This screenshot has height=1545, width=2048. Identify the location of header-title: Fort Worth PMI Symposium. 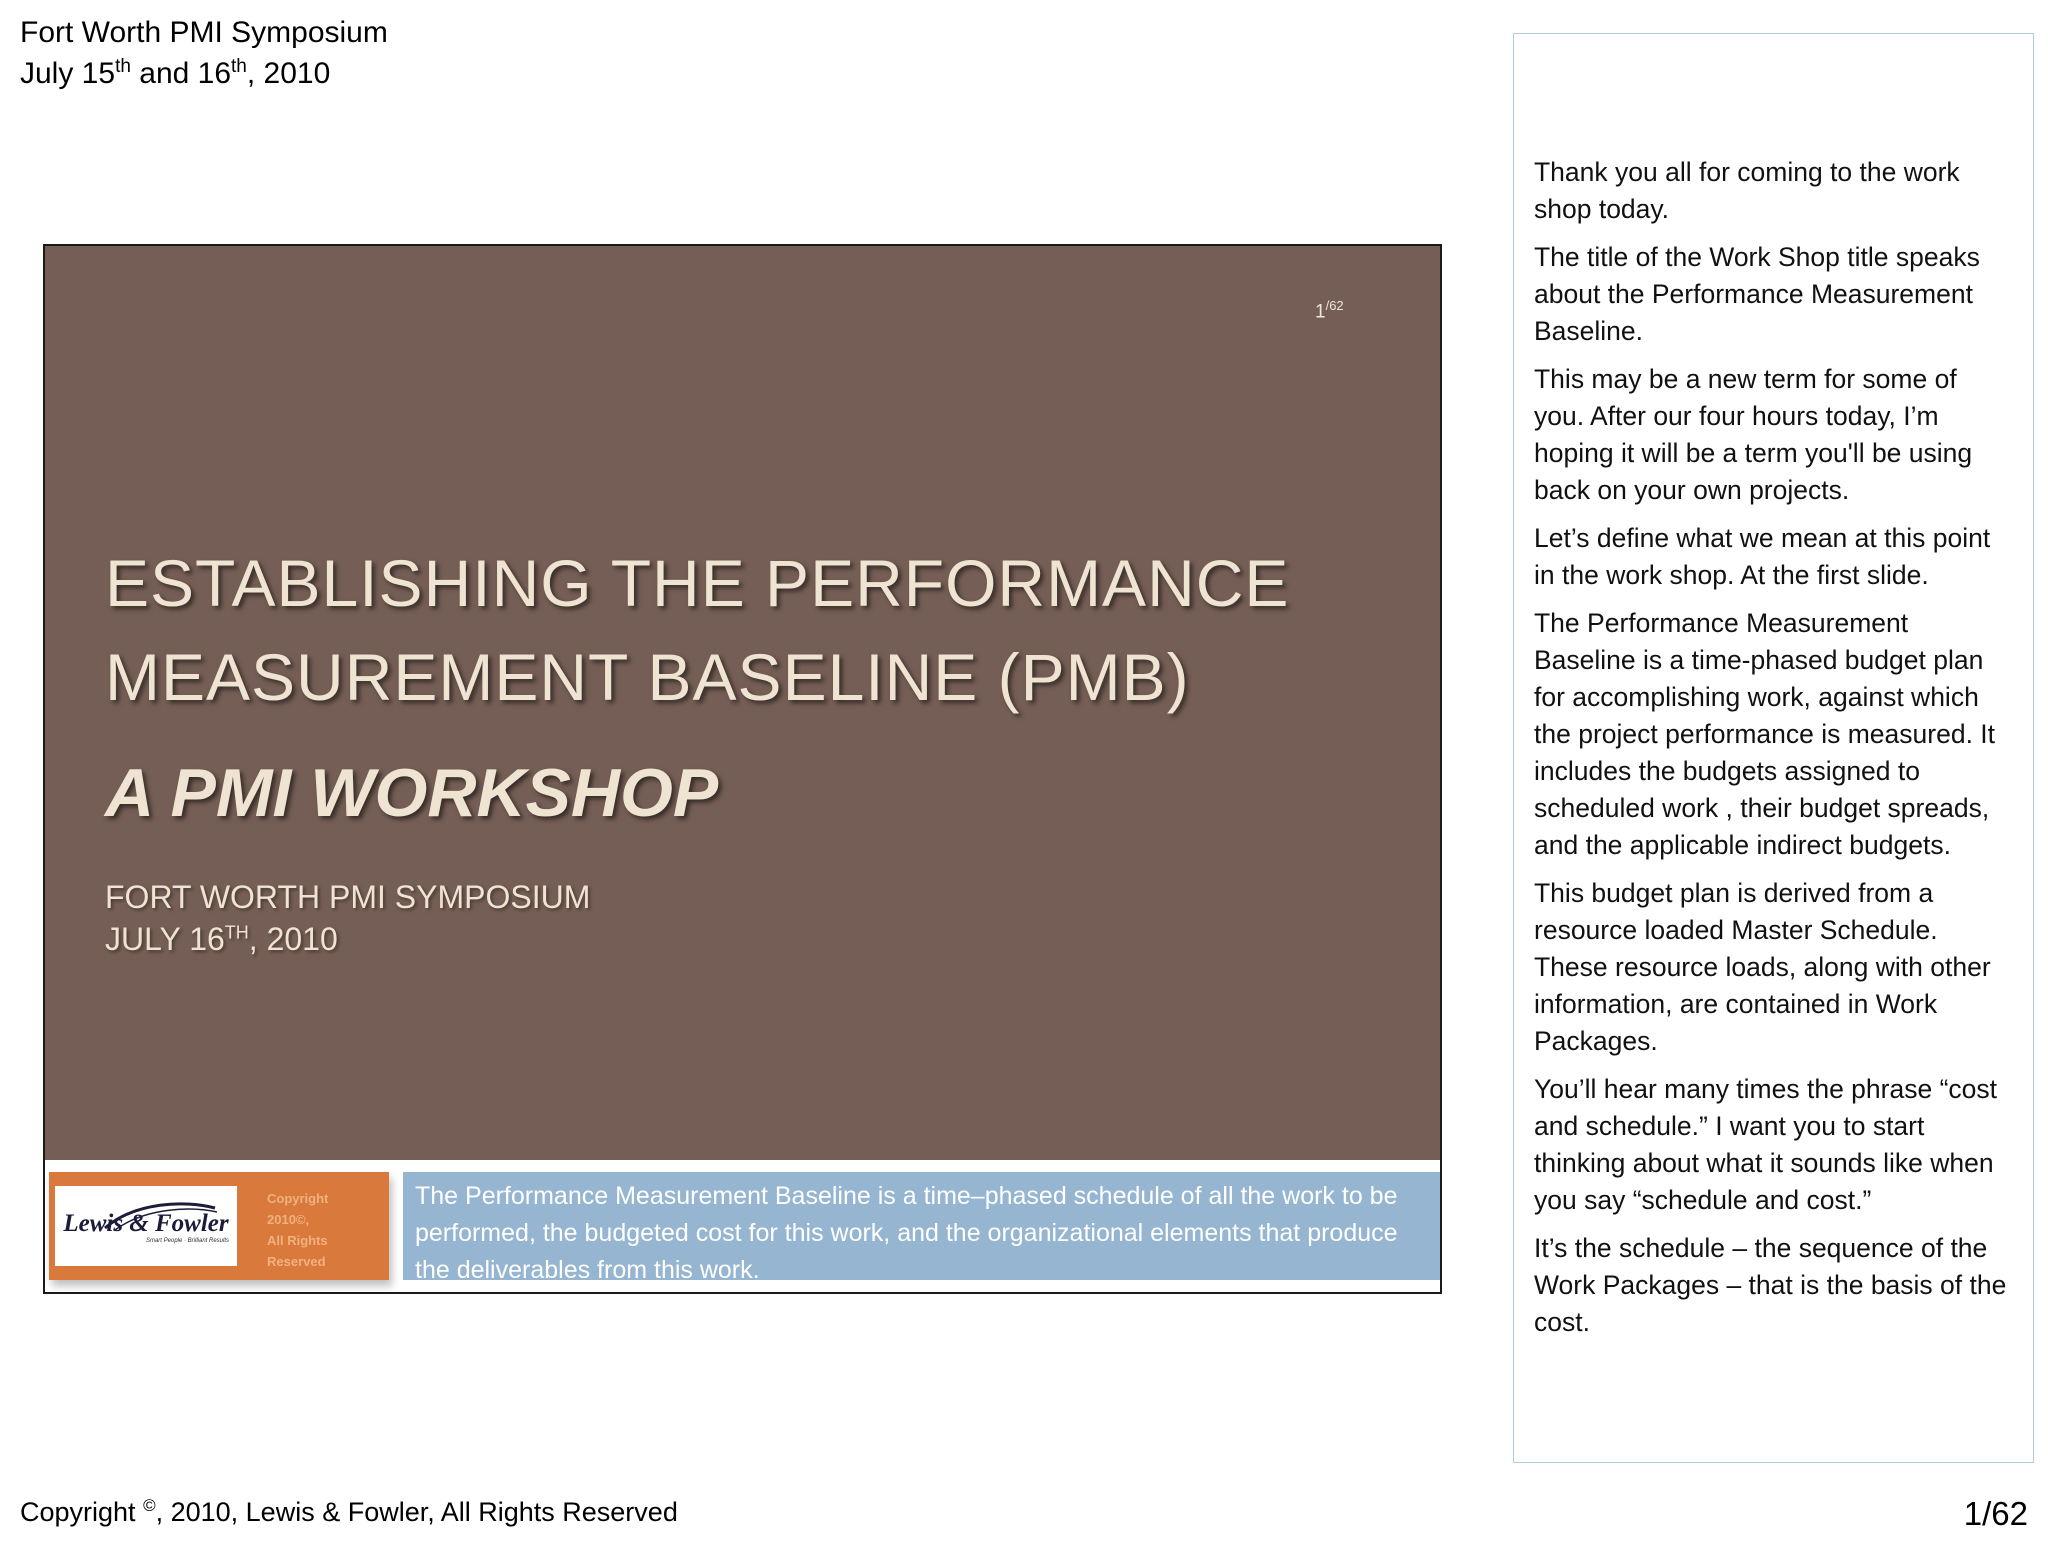
(204, 32).